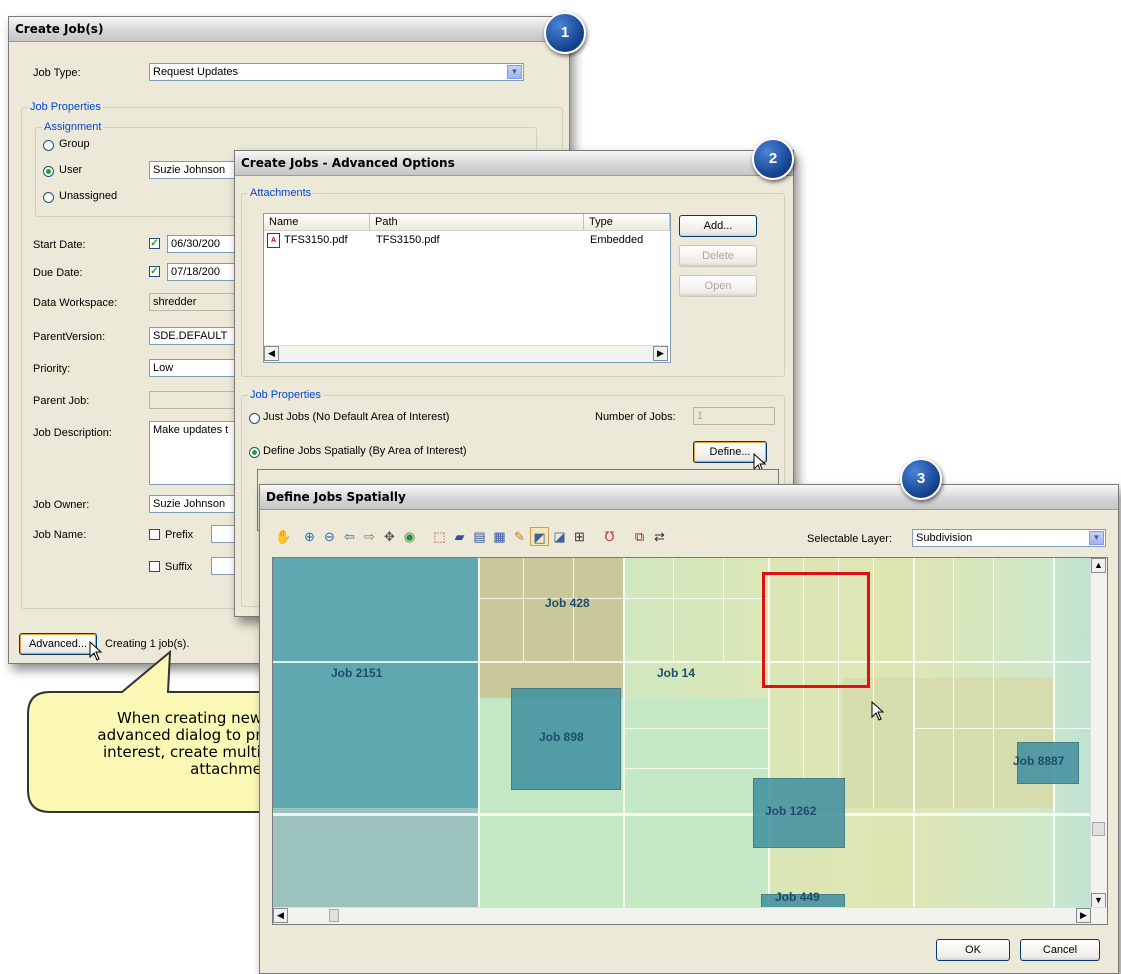  I want to click on pan-icon: ✥, so click(389, 536).